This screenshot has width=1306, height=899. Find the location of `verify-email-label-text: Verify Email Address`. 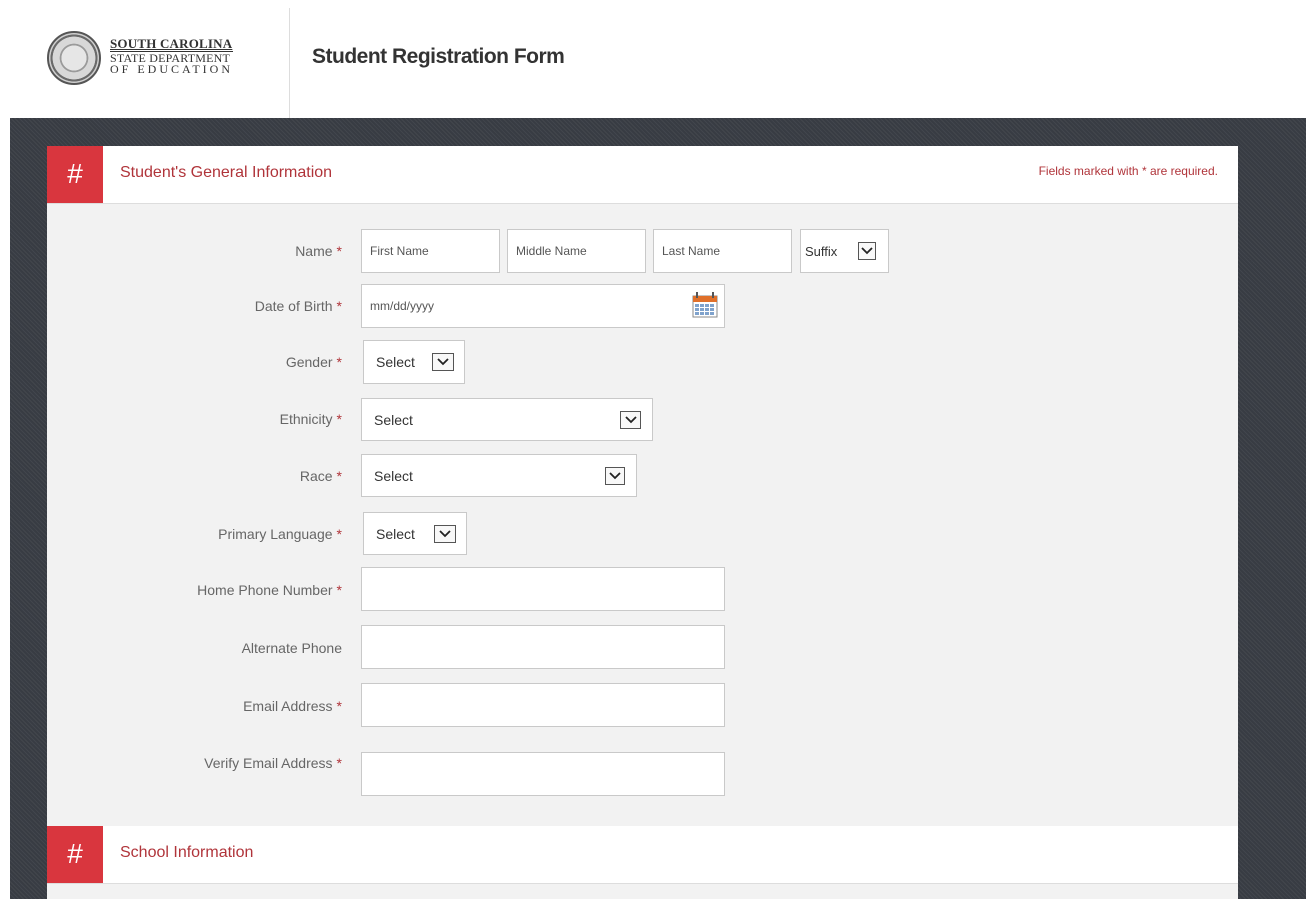

verify-email-label-text: Verify Email Address is located at coordinates (268, 763).